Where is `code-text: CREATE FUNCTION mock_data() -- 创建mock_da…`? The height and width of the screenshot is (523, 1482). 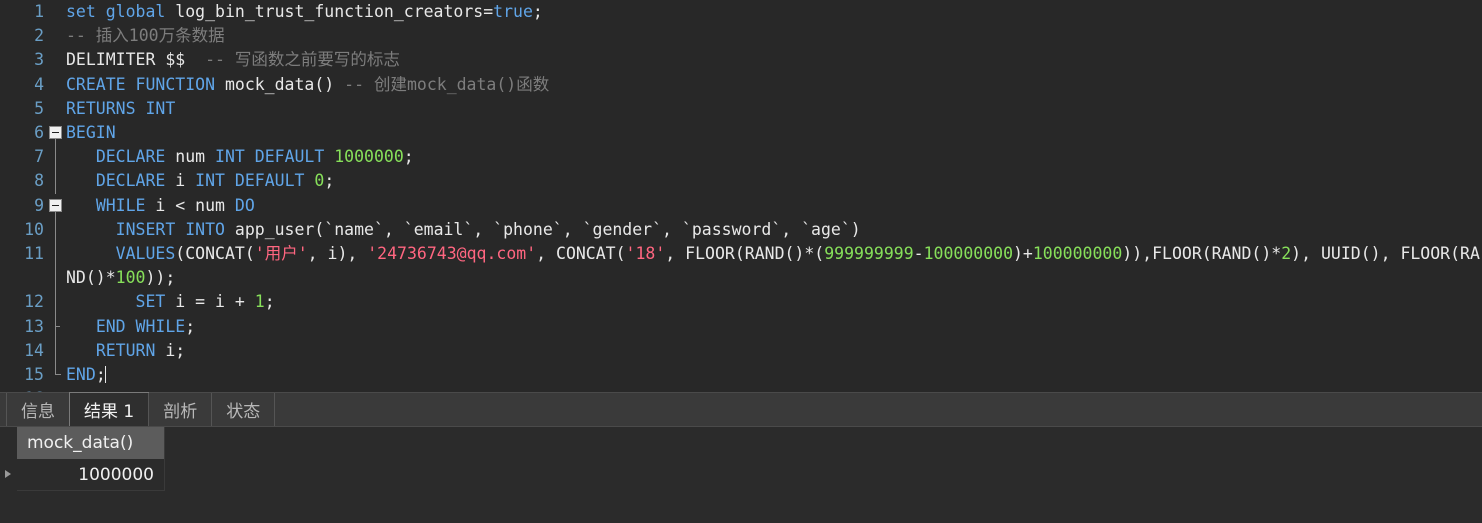 code-text: CREATE FUNCTION mock_data() -- 创建mock_da… is located at coordinates (773, 85).